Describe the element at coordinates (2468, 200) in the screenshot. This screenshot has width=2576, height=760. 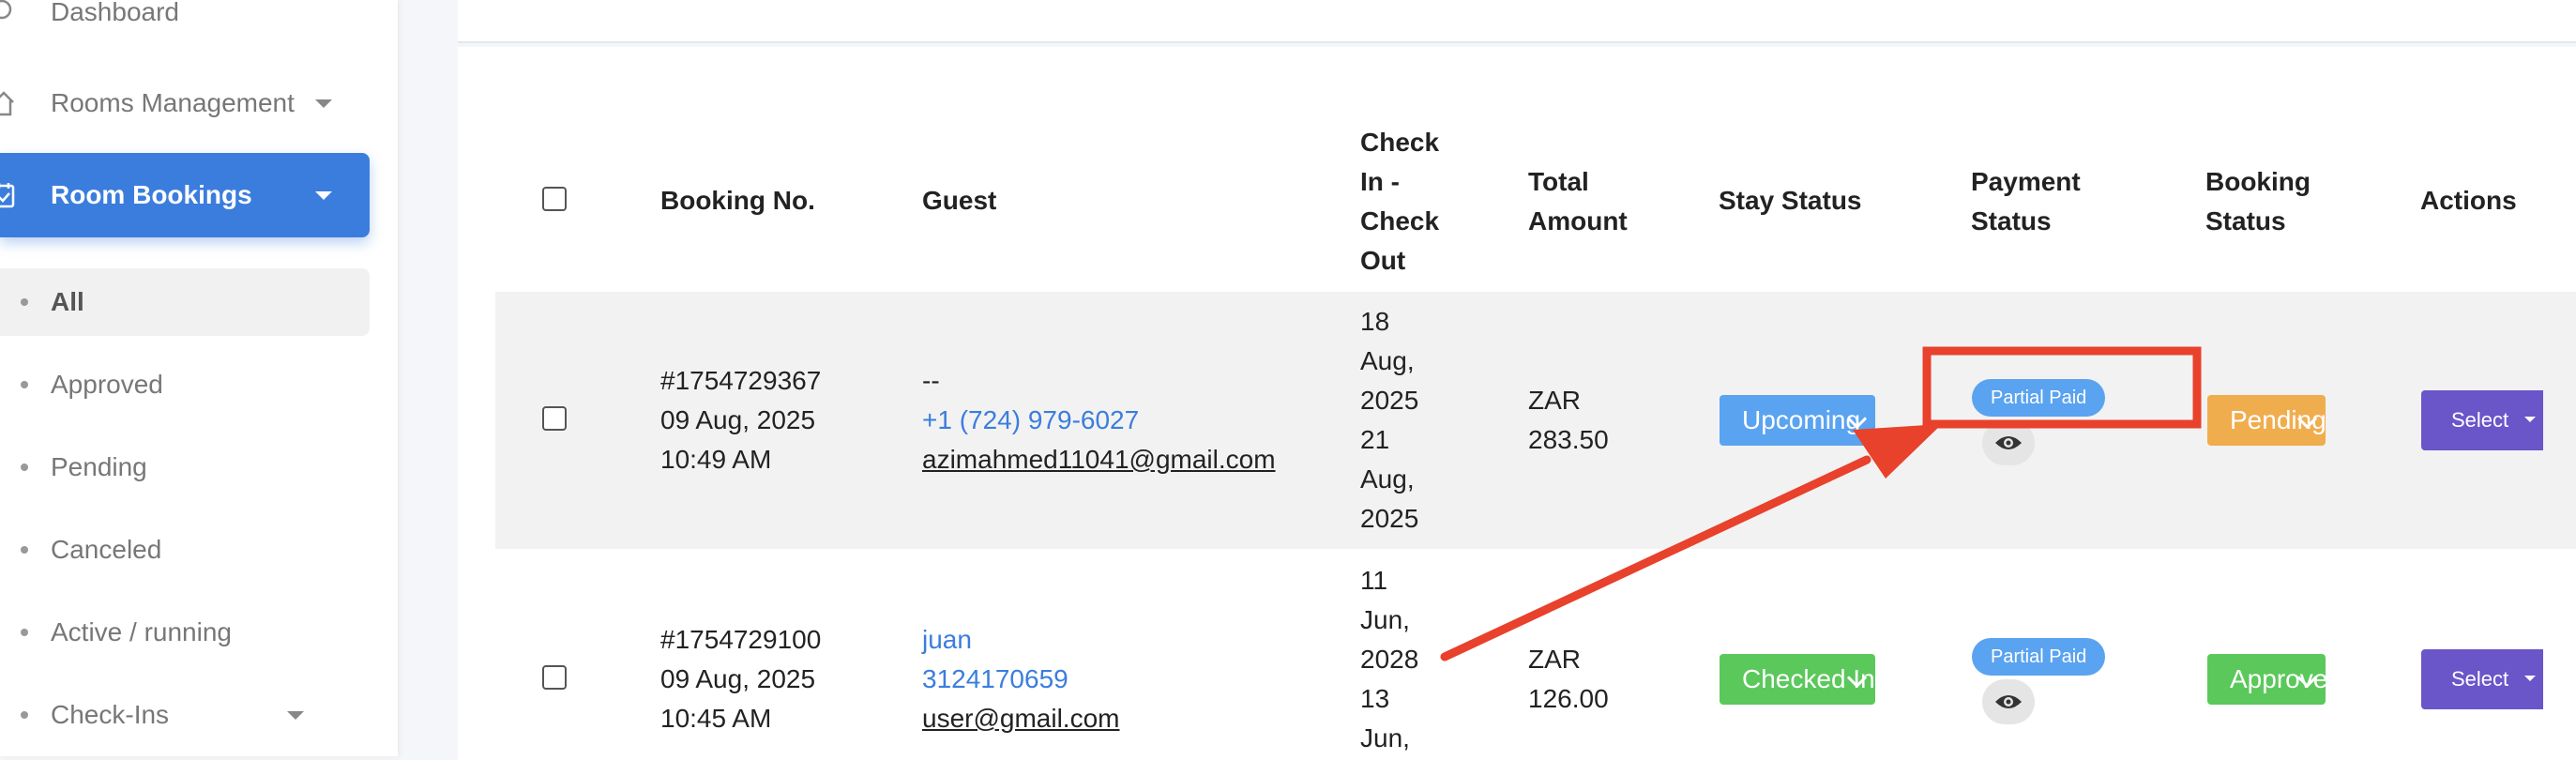
I see `header-actions: Actions` at that location.